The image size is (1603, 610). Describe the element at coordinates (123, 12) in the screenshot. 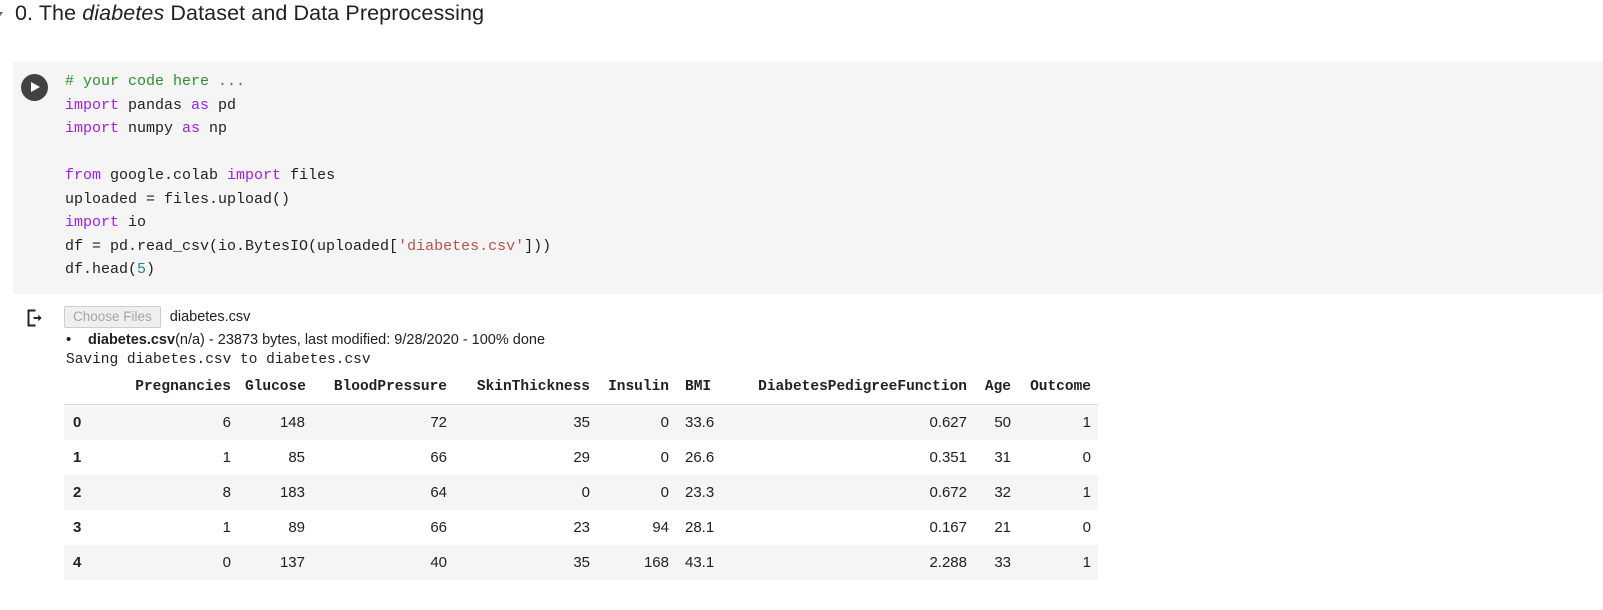

I see `page-title-italic: diabetes` at that location.